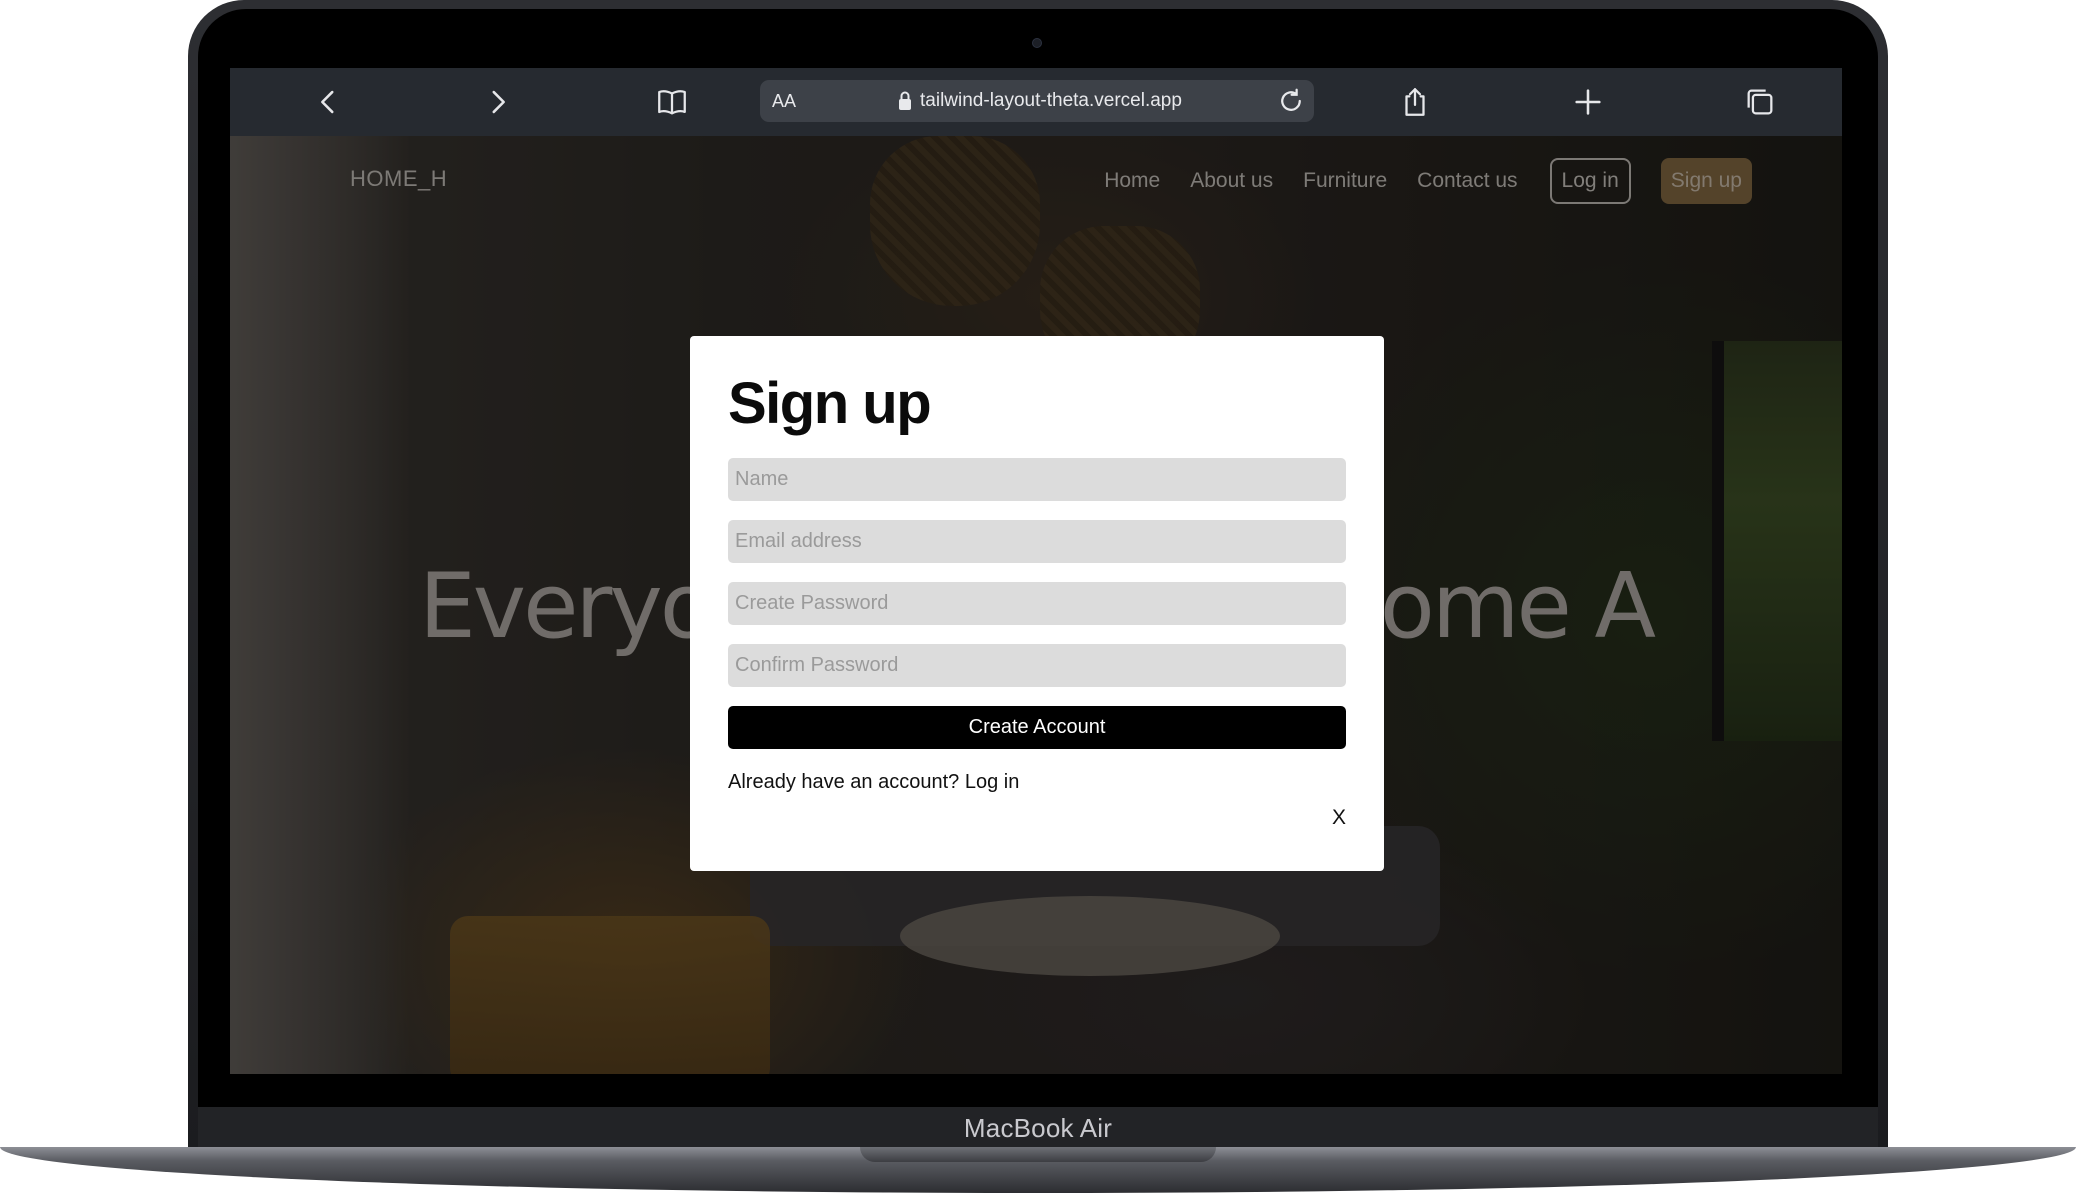 The height and width of the screenshot is (1193, 2076). Describe the element at coordinates (1037, 479) in the screenshot. I see `name-input` at that location.